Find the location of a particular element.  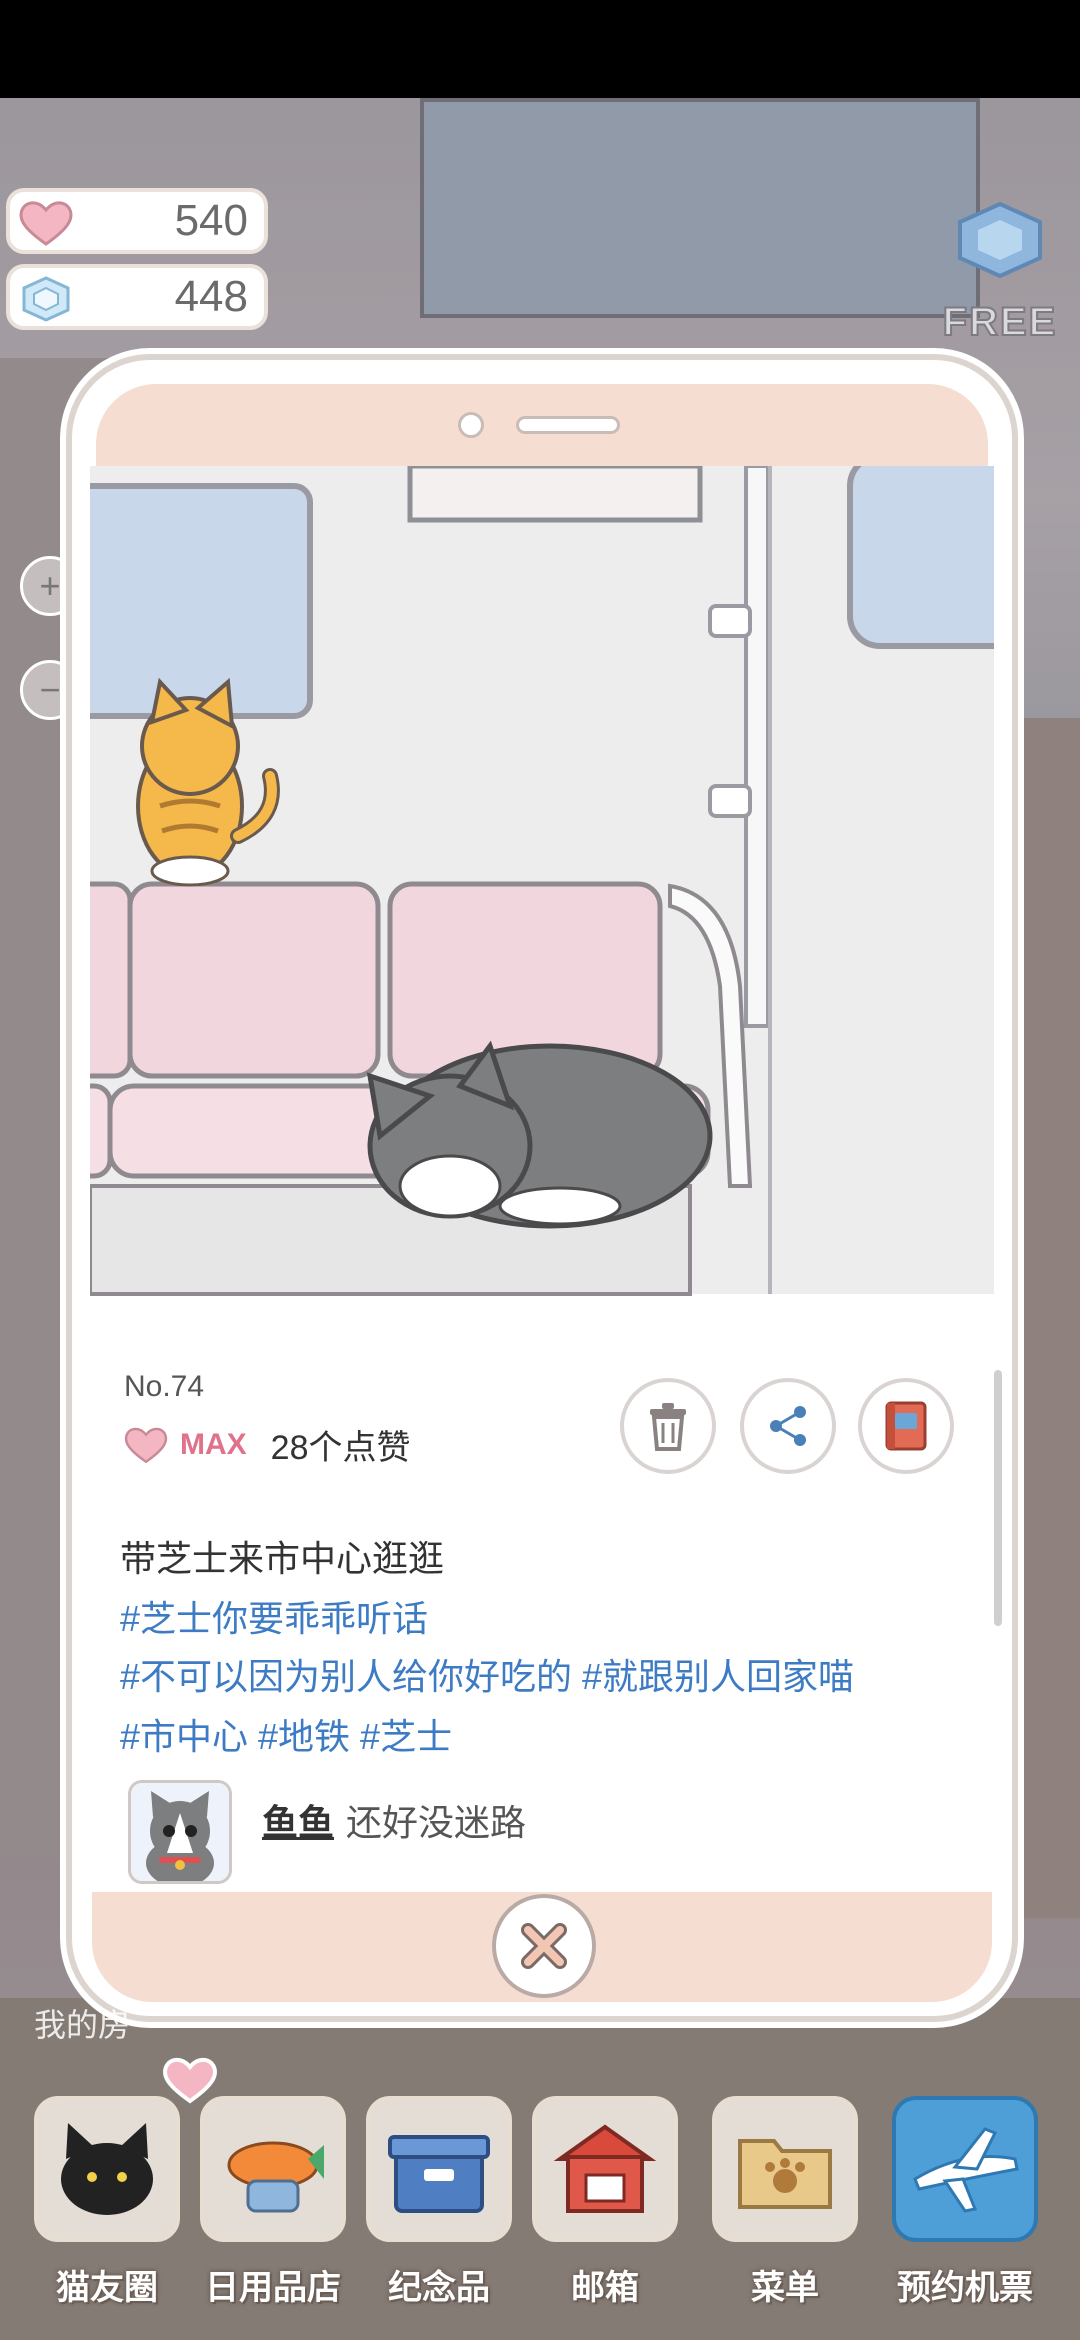

zoom-out-label: − is located at coordinates (50, 689).